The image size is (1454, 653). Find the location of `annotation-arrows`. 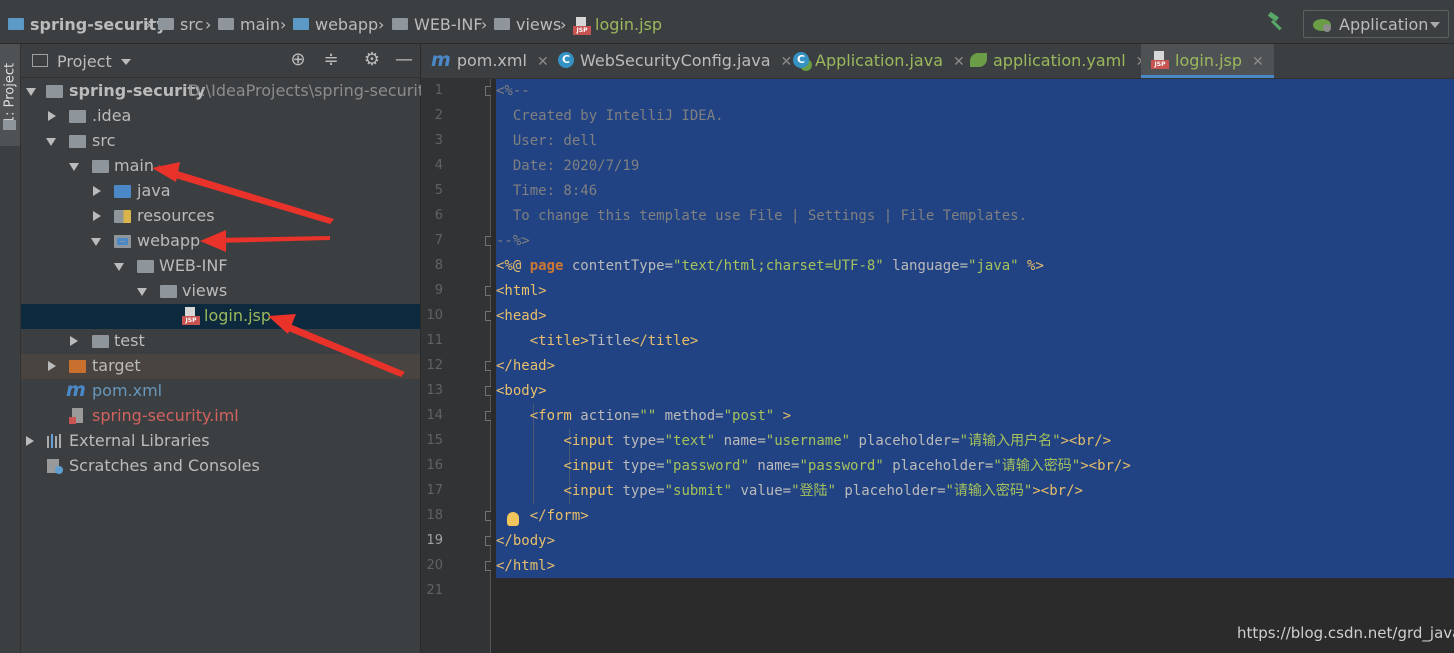

annotation-arrows is located at coordinates (278, 269).